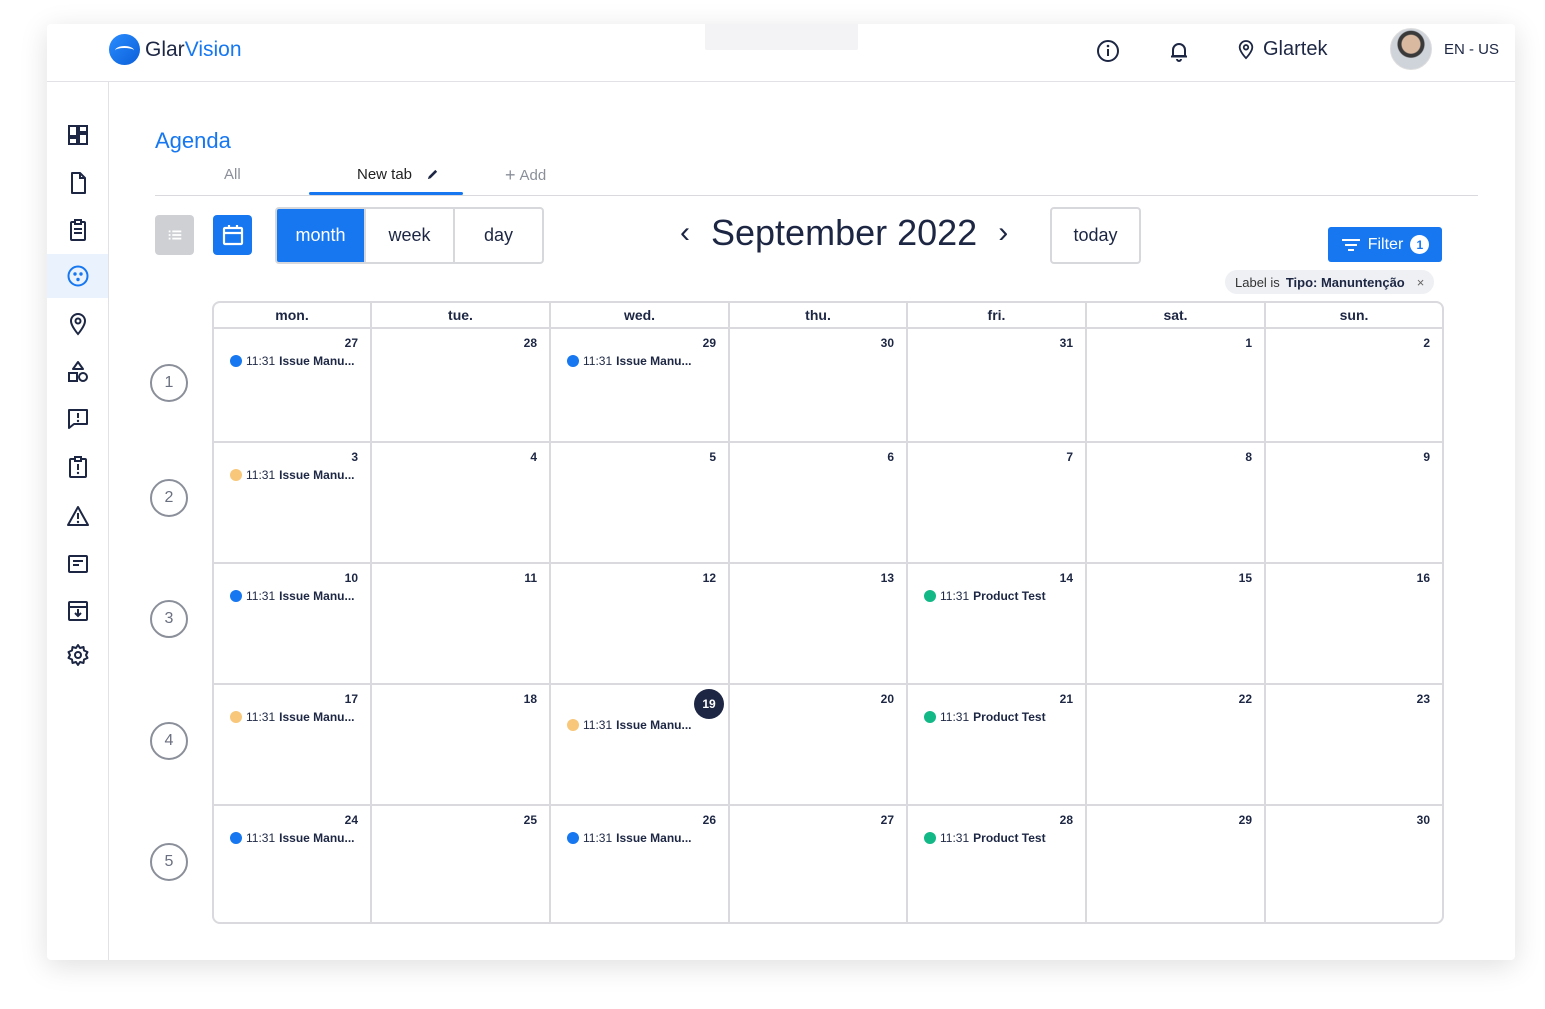 Image resolution: width=1545 pixels, height=1009 pixels. What do you see at coordinates (640, 503) in the screenshot?
I see `day-cell: 5` at bounding box center [640, 503].